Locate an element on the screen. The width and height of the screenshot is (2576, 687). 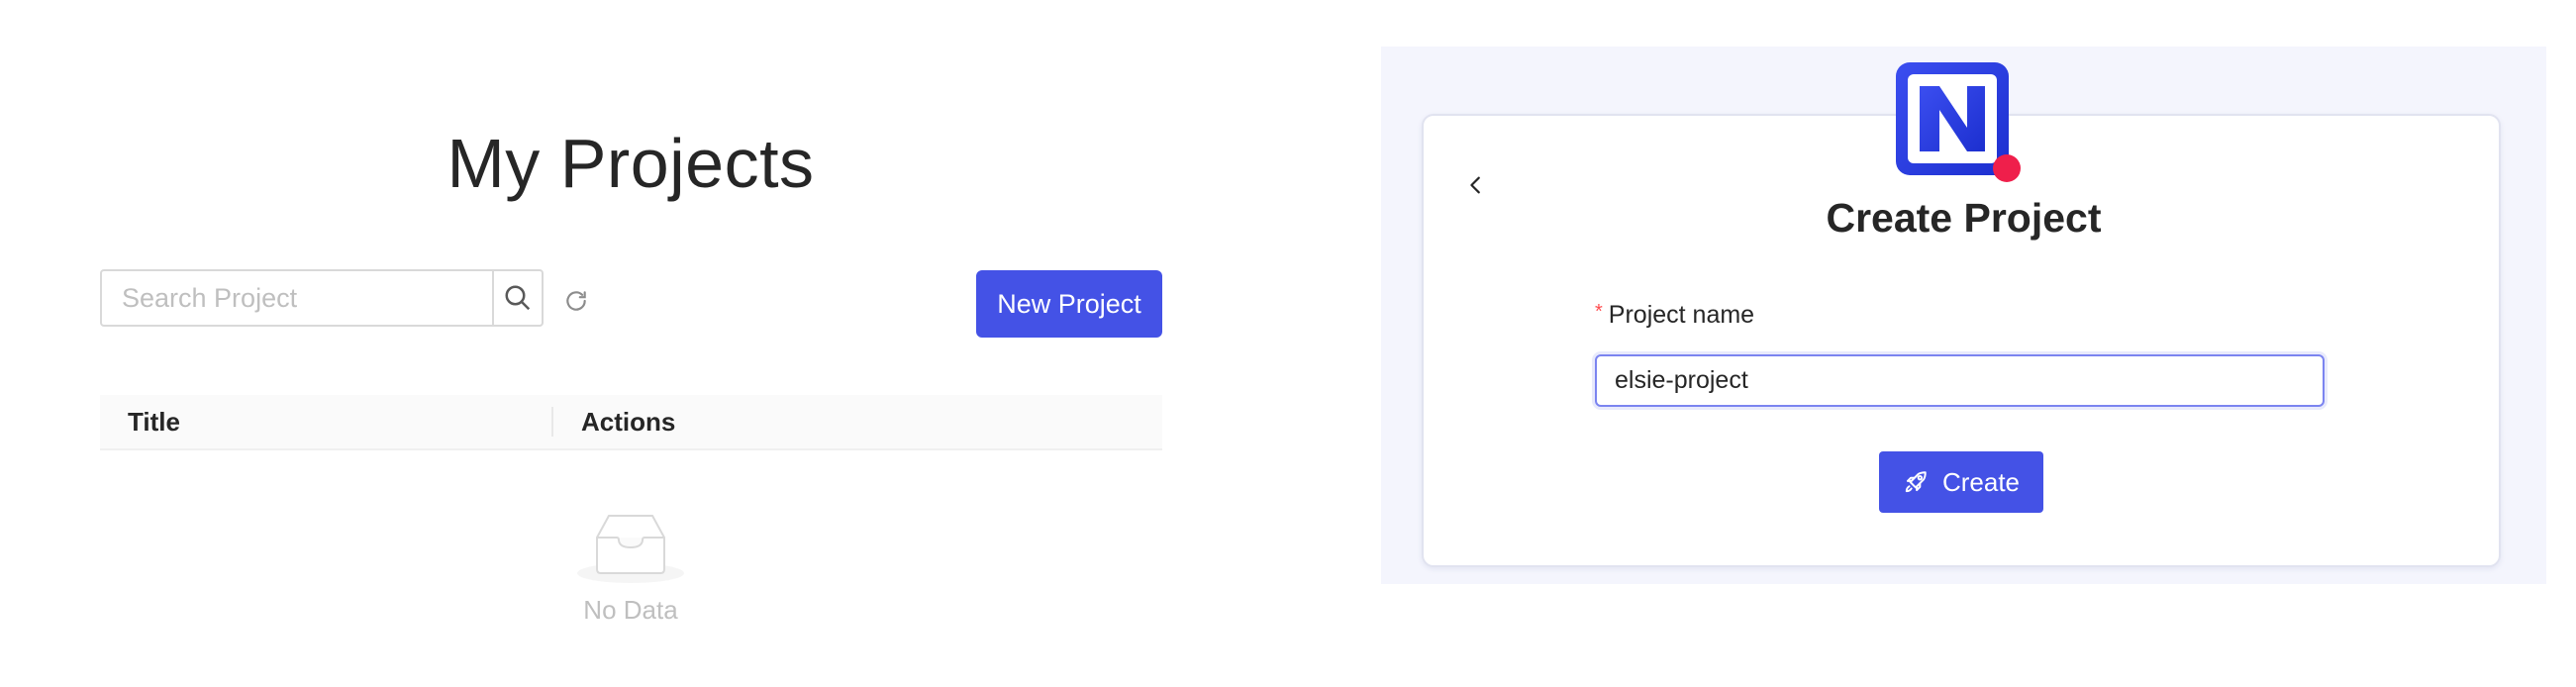
search-input is located at coordinates (297, 298).